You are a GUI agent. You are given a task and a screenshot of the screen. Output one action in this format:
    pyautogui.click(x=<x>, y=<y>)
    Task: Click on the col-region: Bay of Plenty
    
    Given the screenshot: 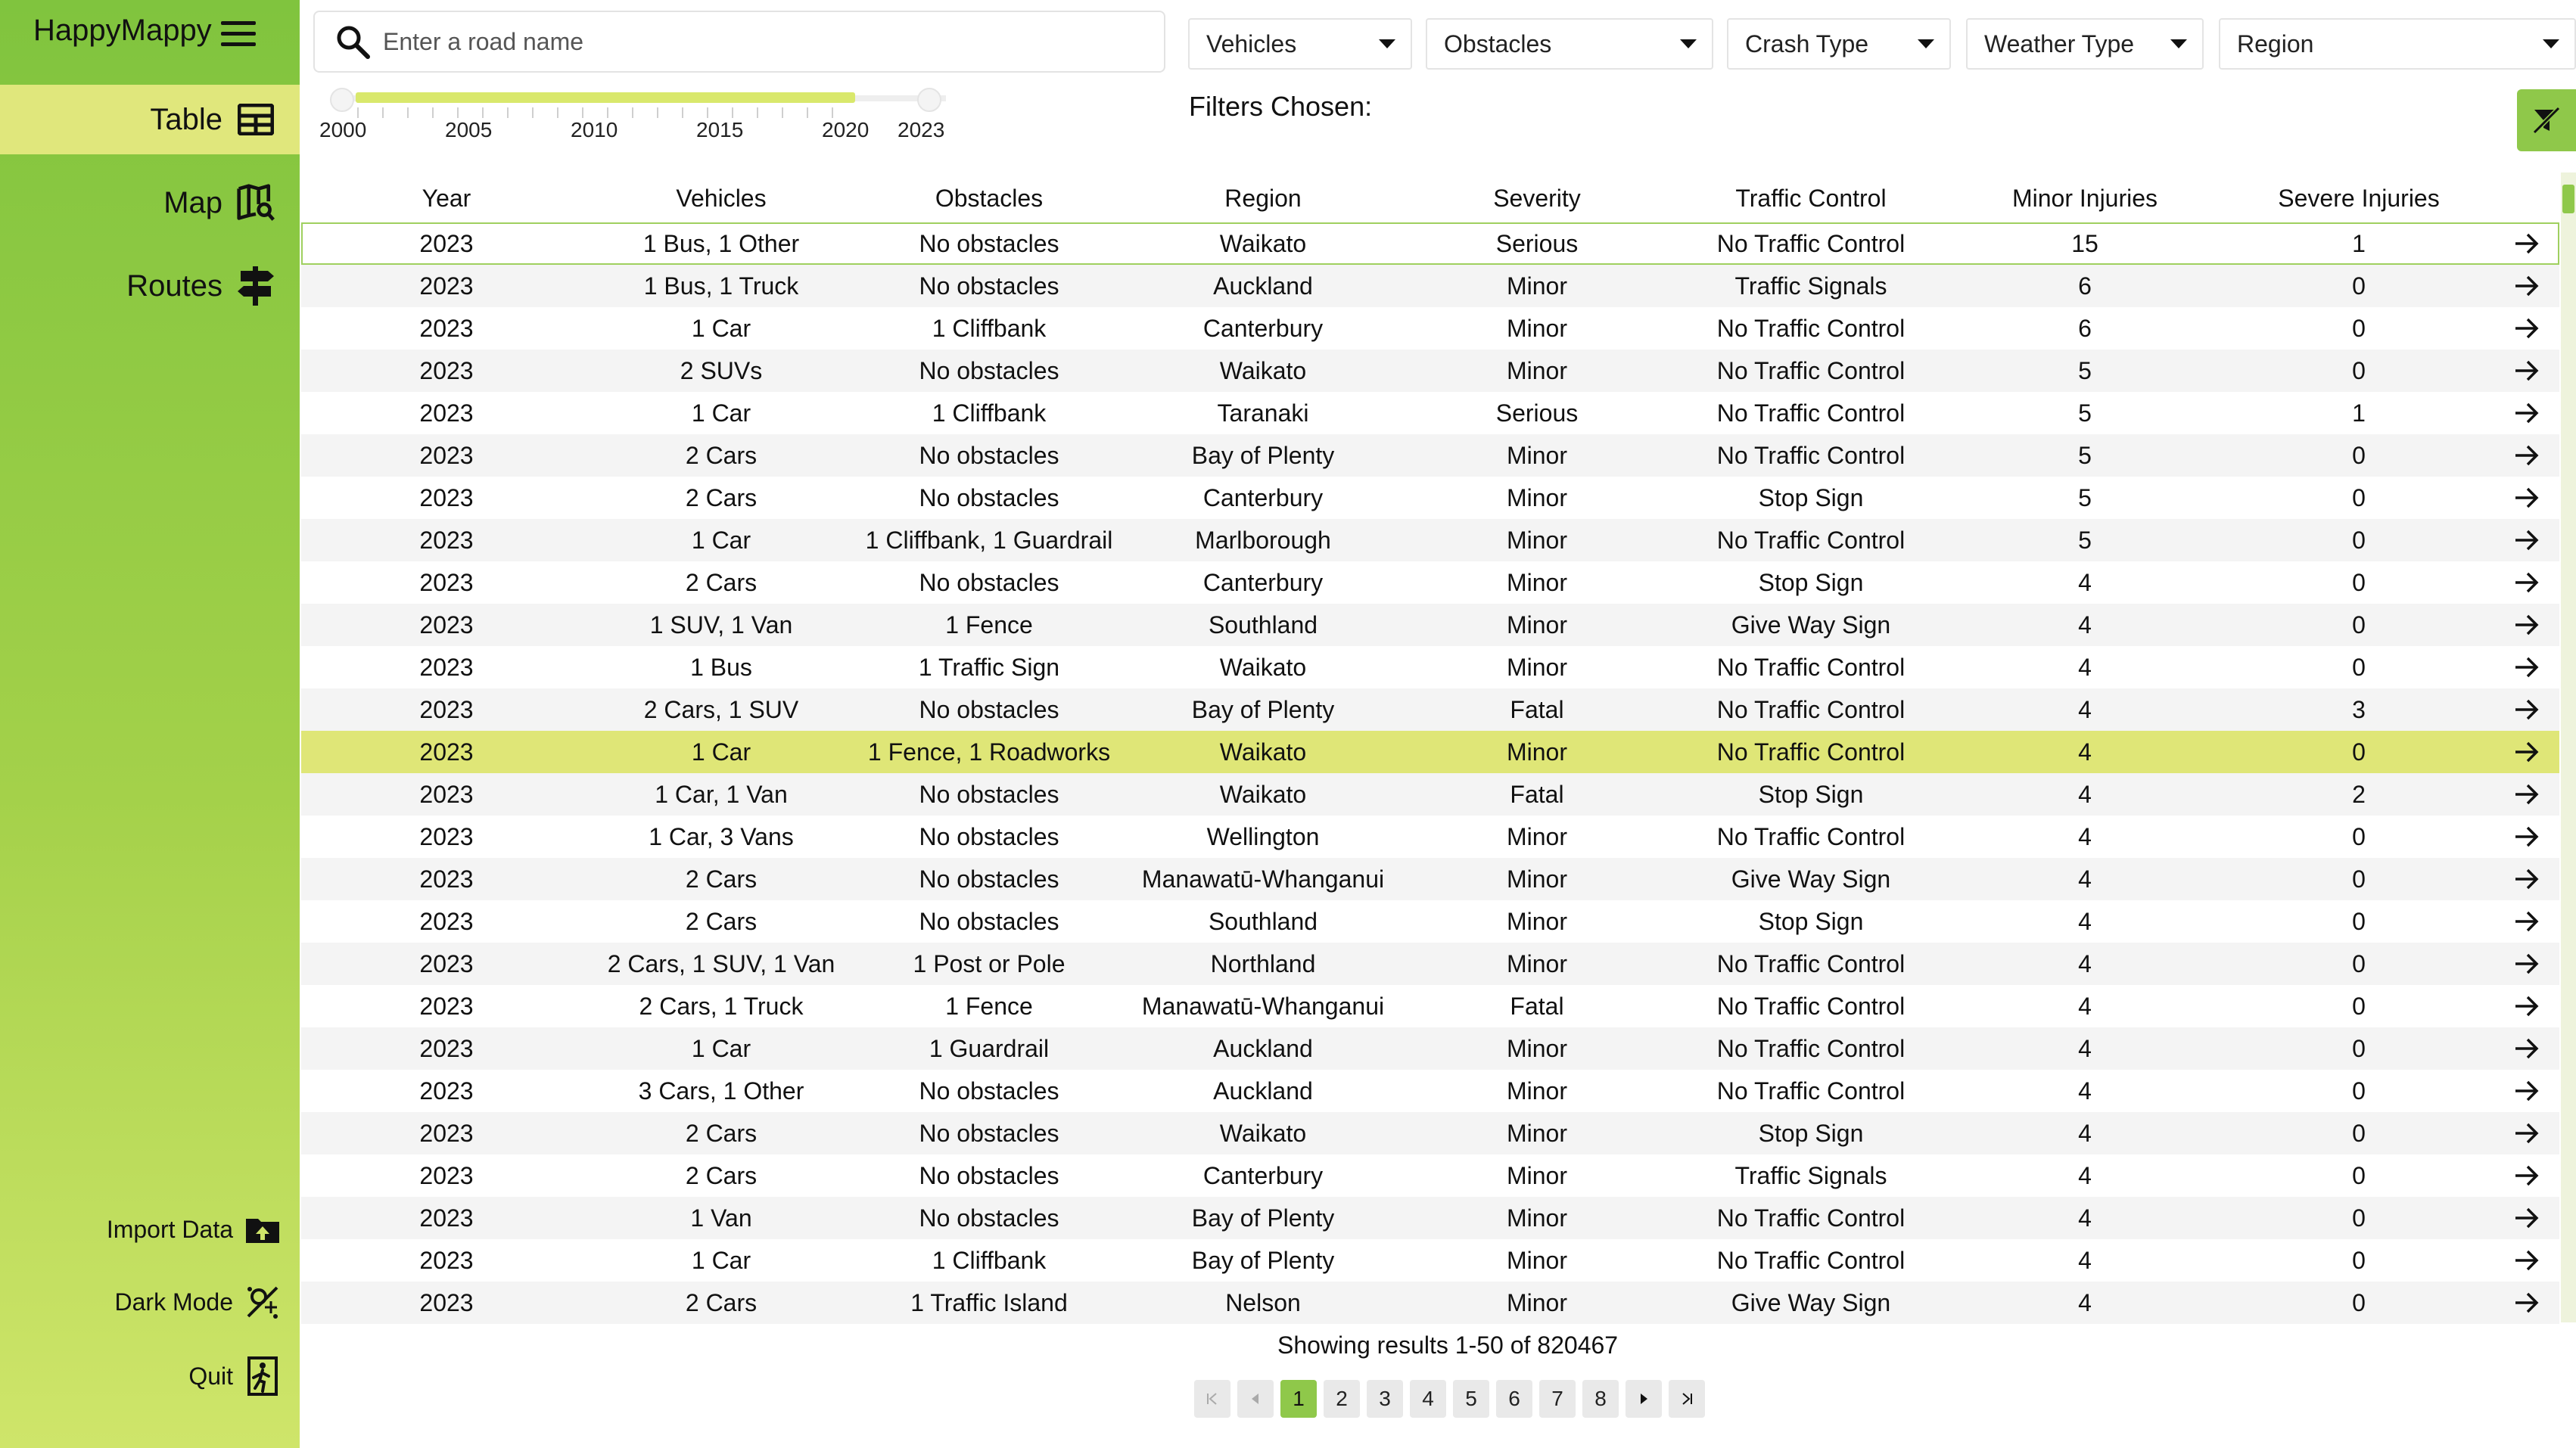 What is the action you would take?
    pyautogui.click(x=1263, y=1218)
    